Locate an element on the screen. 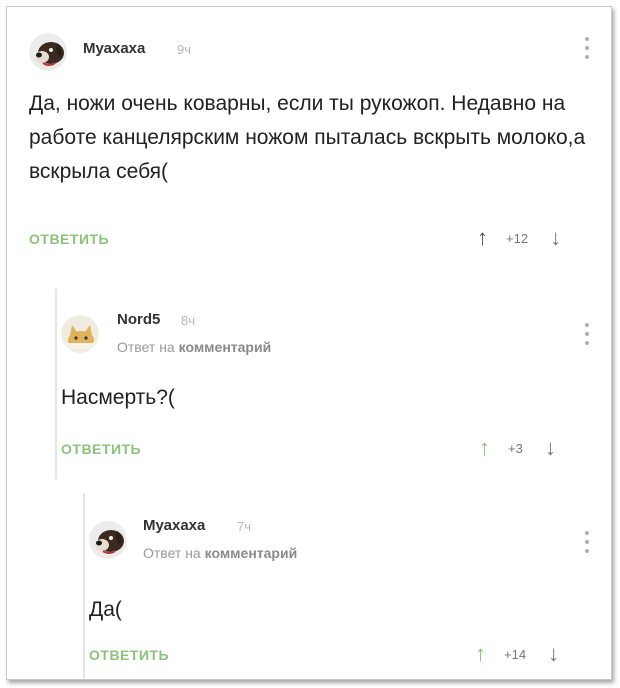  comment-time: 9ч is located at coordinates (184, 49).